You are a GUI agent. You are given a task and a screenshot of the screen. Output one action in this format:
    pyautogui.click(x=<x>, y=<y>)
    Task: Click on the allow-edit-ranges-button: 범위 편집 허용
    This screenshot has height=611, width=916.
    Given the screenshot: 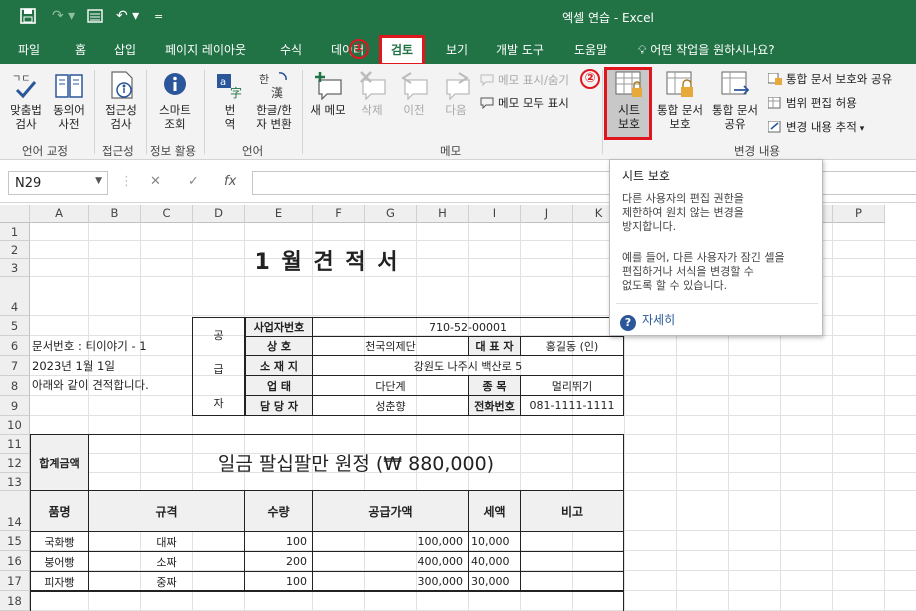 What is the action you would take?
    pyautogui.click(x=812, y=103)
    